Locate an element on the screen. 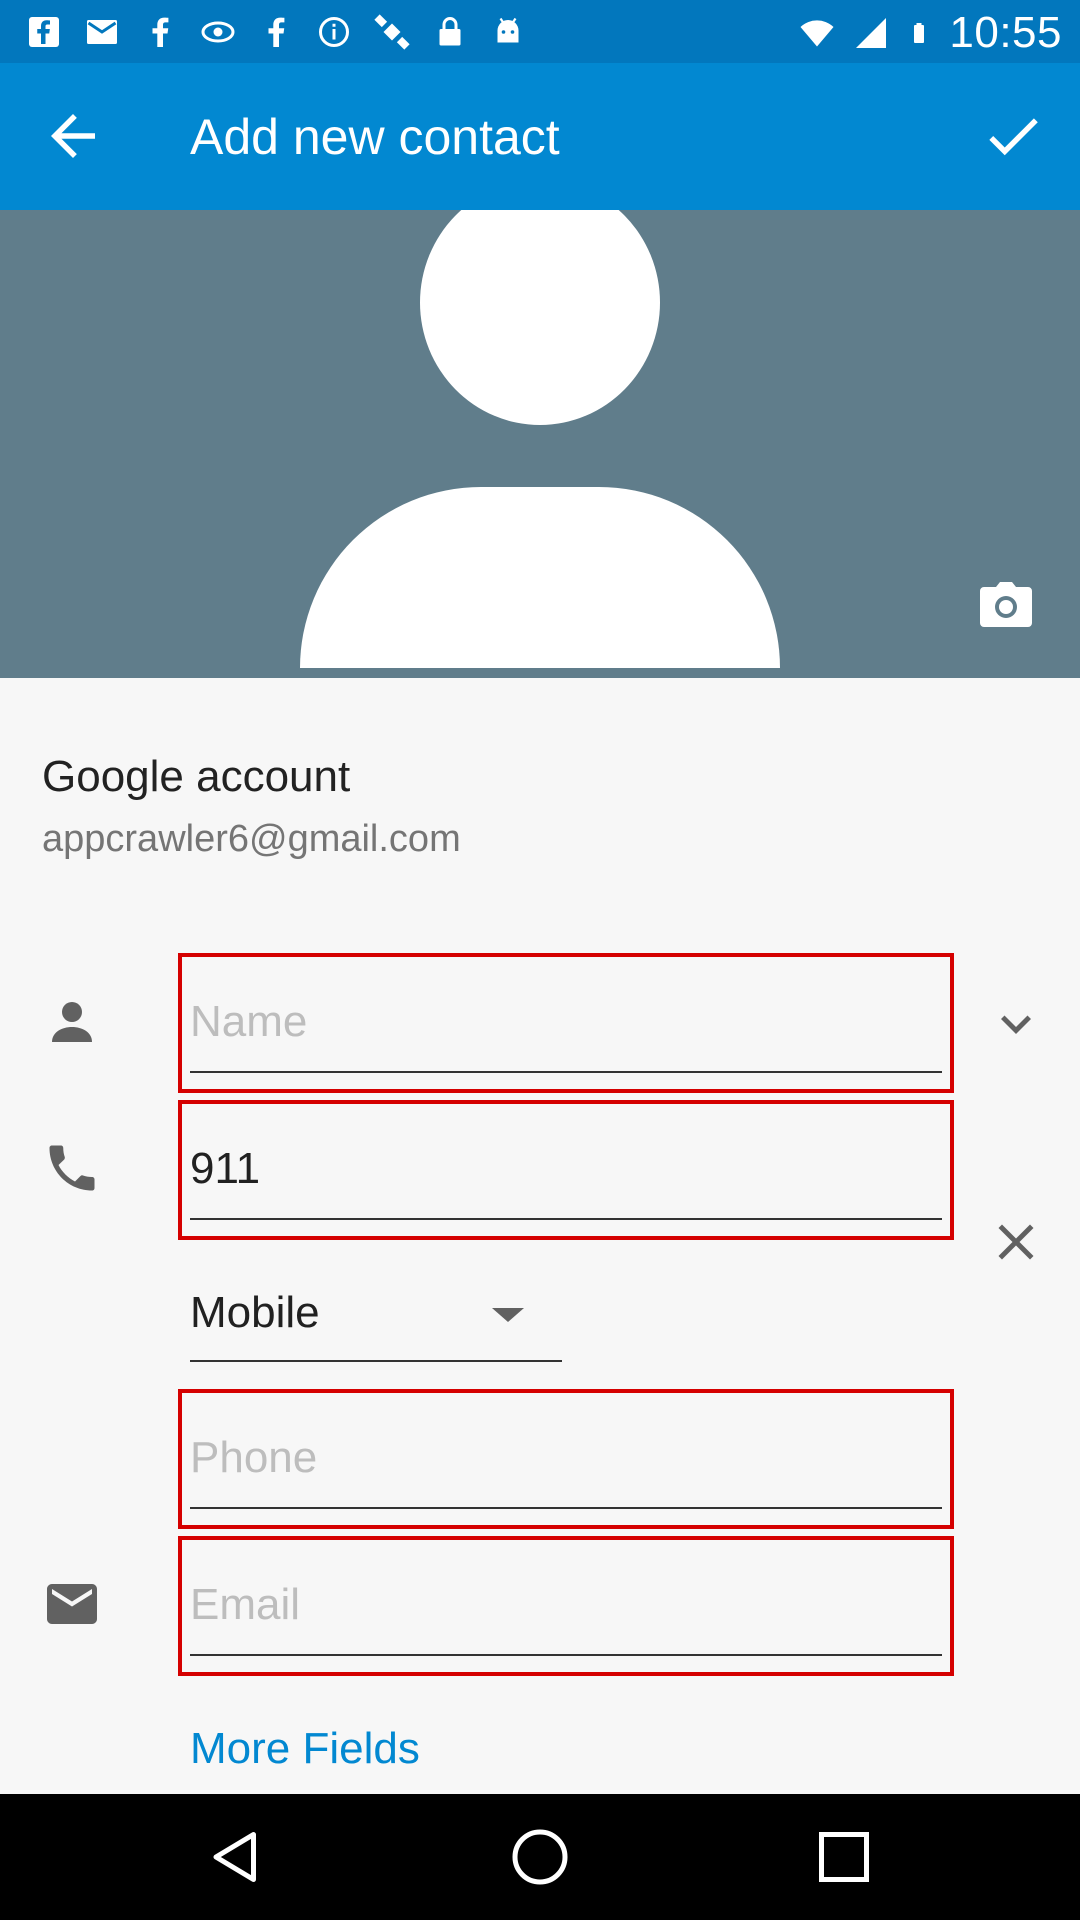  navigation-bar is located at coordinates (540, 1857).